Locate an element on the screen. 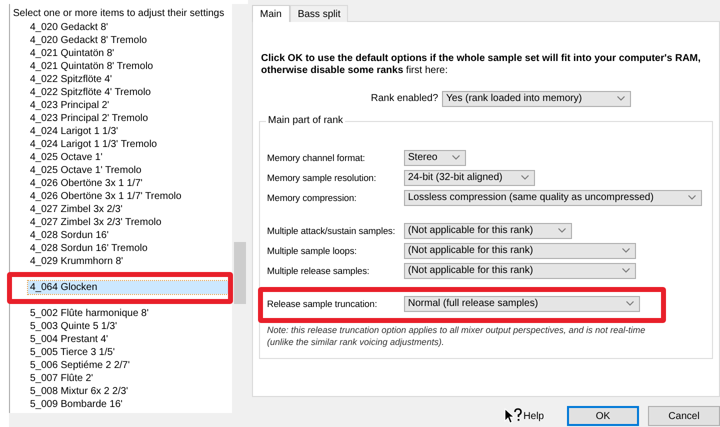 Image resolution: width=720 pixels, height=427 pixels. list-item: 5_002 Flûte harmonique 8' is located at coordinates (120, 313).